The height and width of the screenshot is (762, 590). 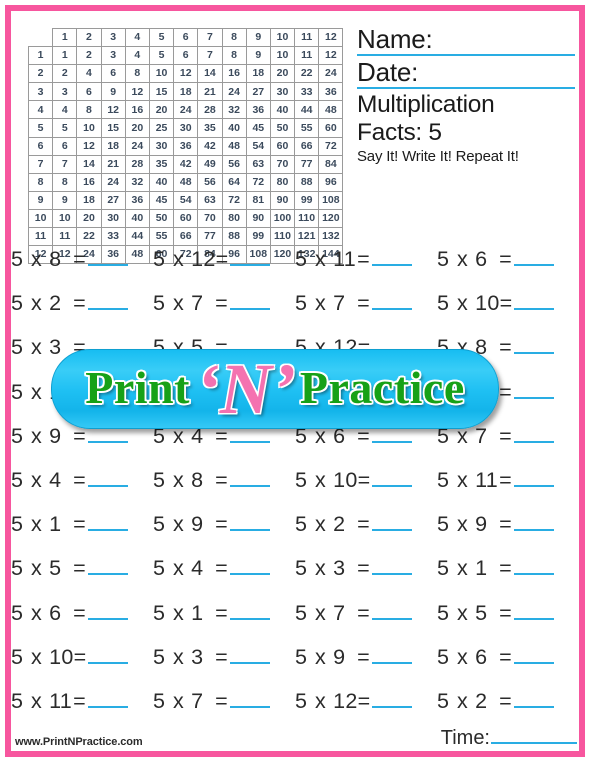 What do you see at coordinates (137, 218) in the screenshot?
I see `table-cell: 40` at bounding box center [137, 218].